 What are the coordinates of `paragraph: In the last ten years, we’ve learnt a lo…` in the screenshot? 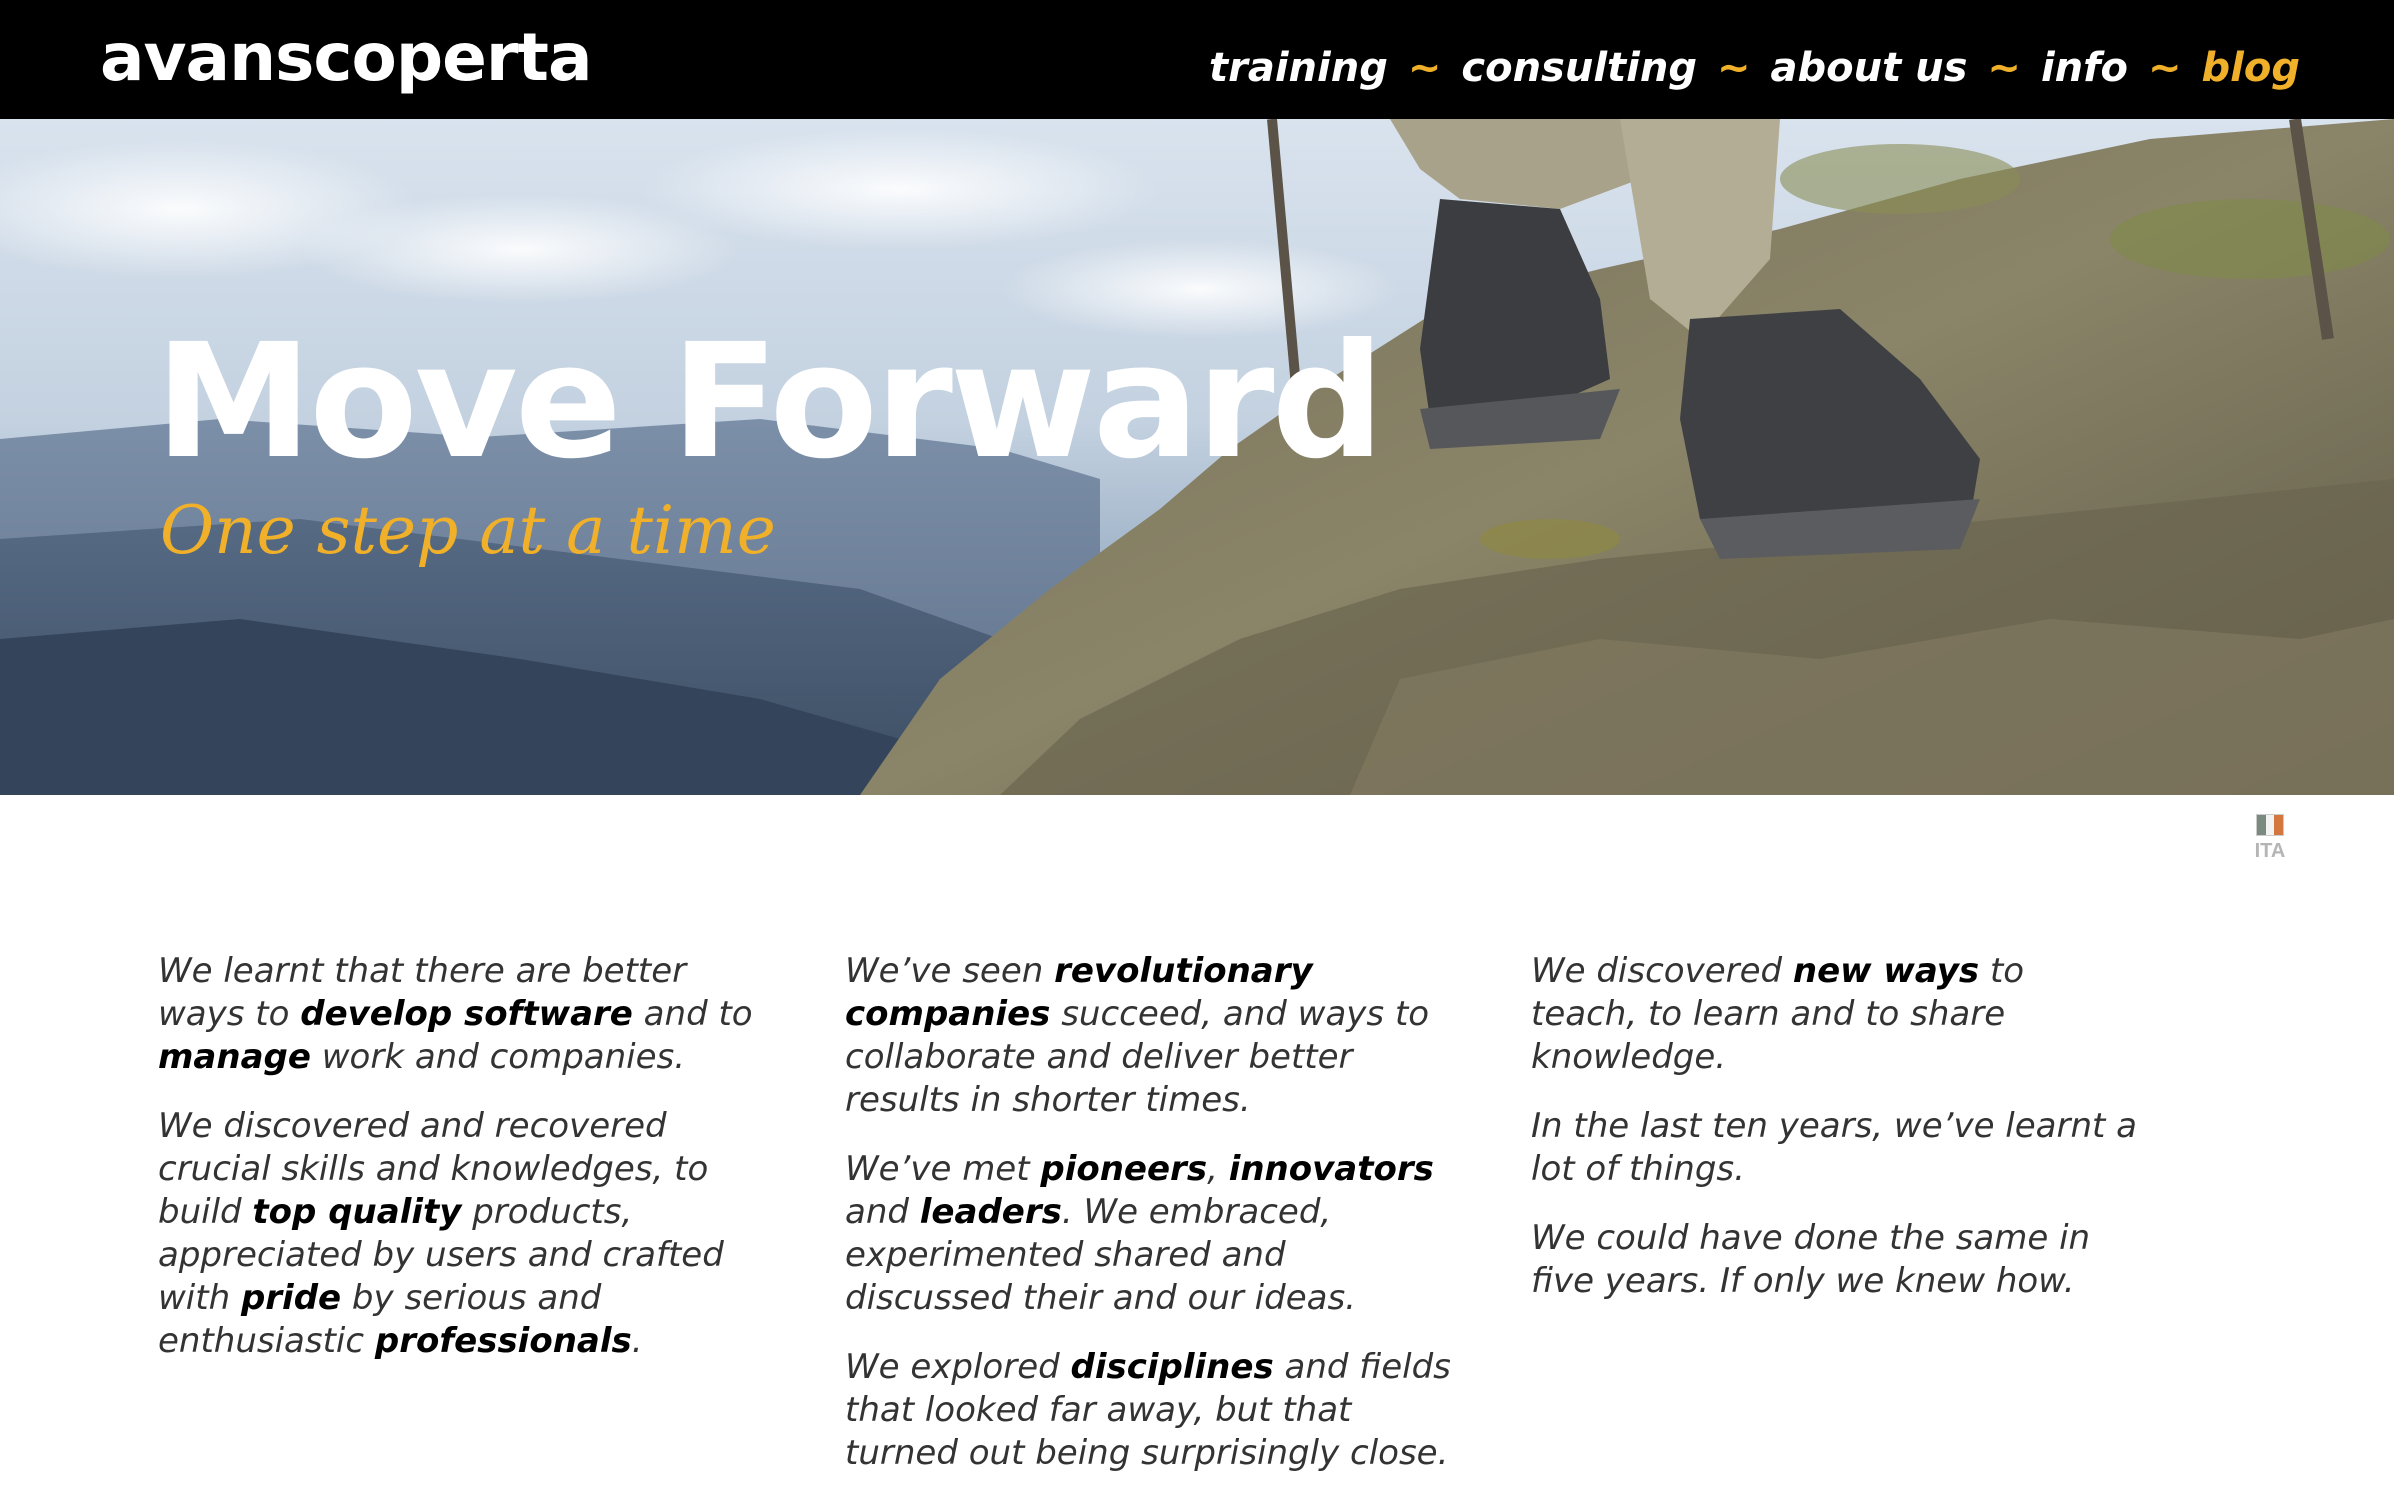 It's located at (1834, 1147).